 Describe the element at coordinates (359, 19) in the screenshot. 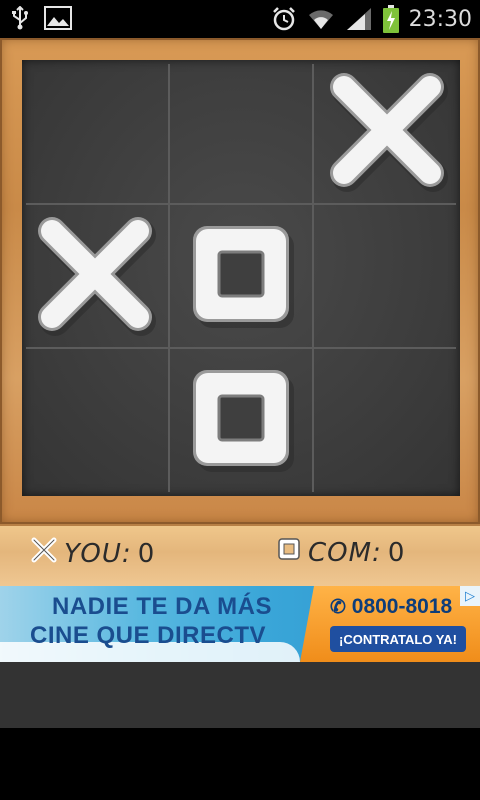

I see `signal-icon` at that location.